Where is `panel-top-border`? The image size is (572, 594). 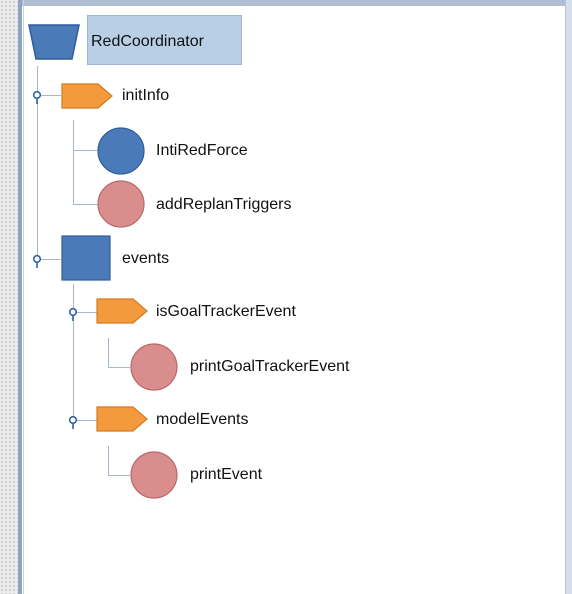 panel-top-border is located at coordinates (295, 3).